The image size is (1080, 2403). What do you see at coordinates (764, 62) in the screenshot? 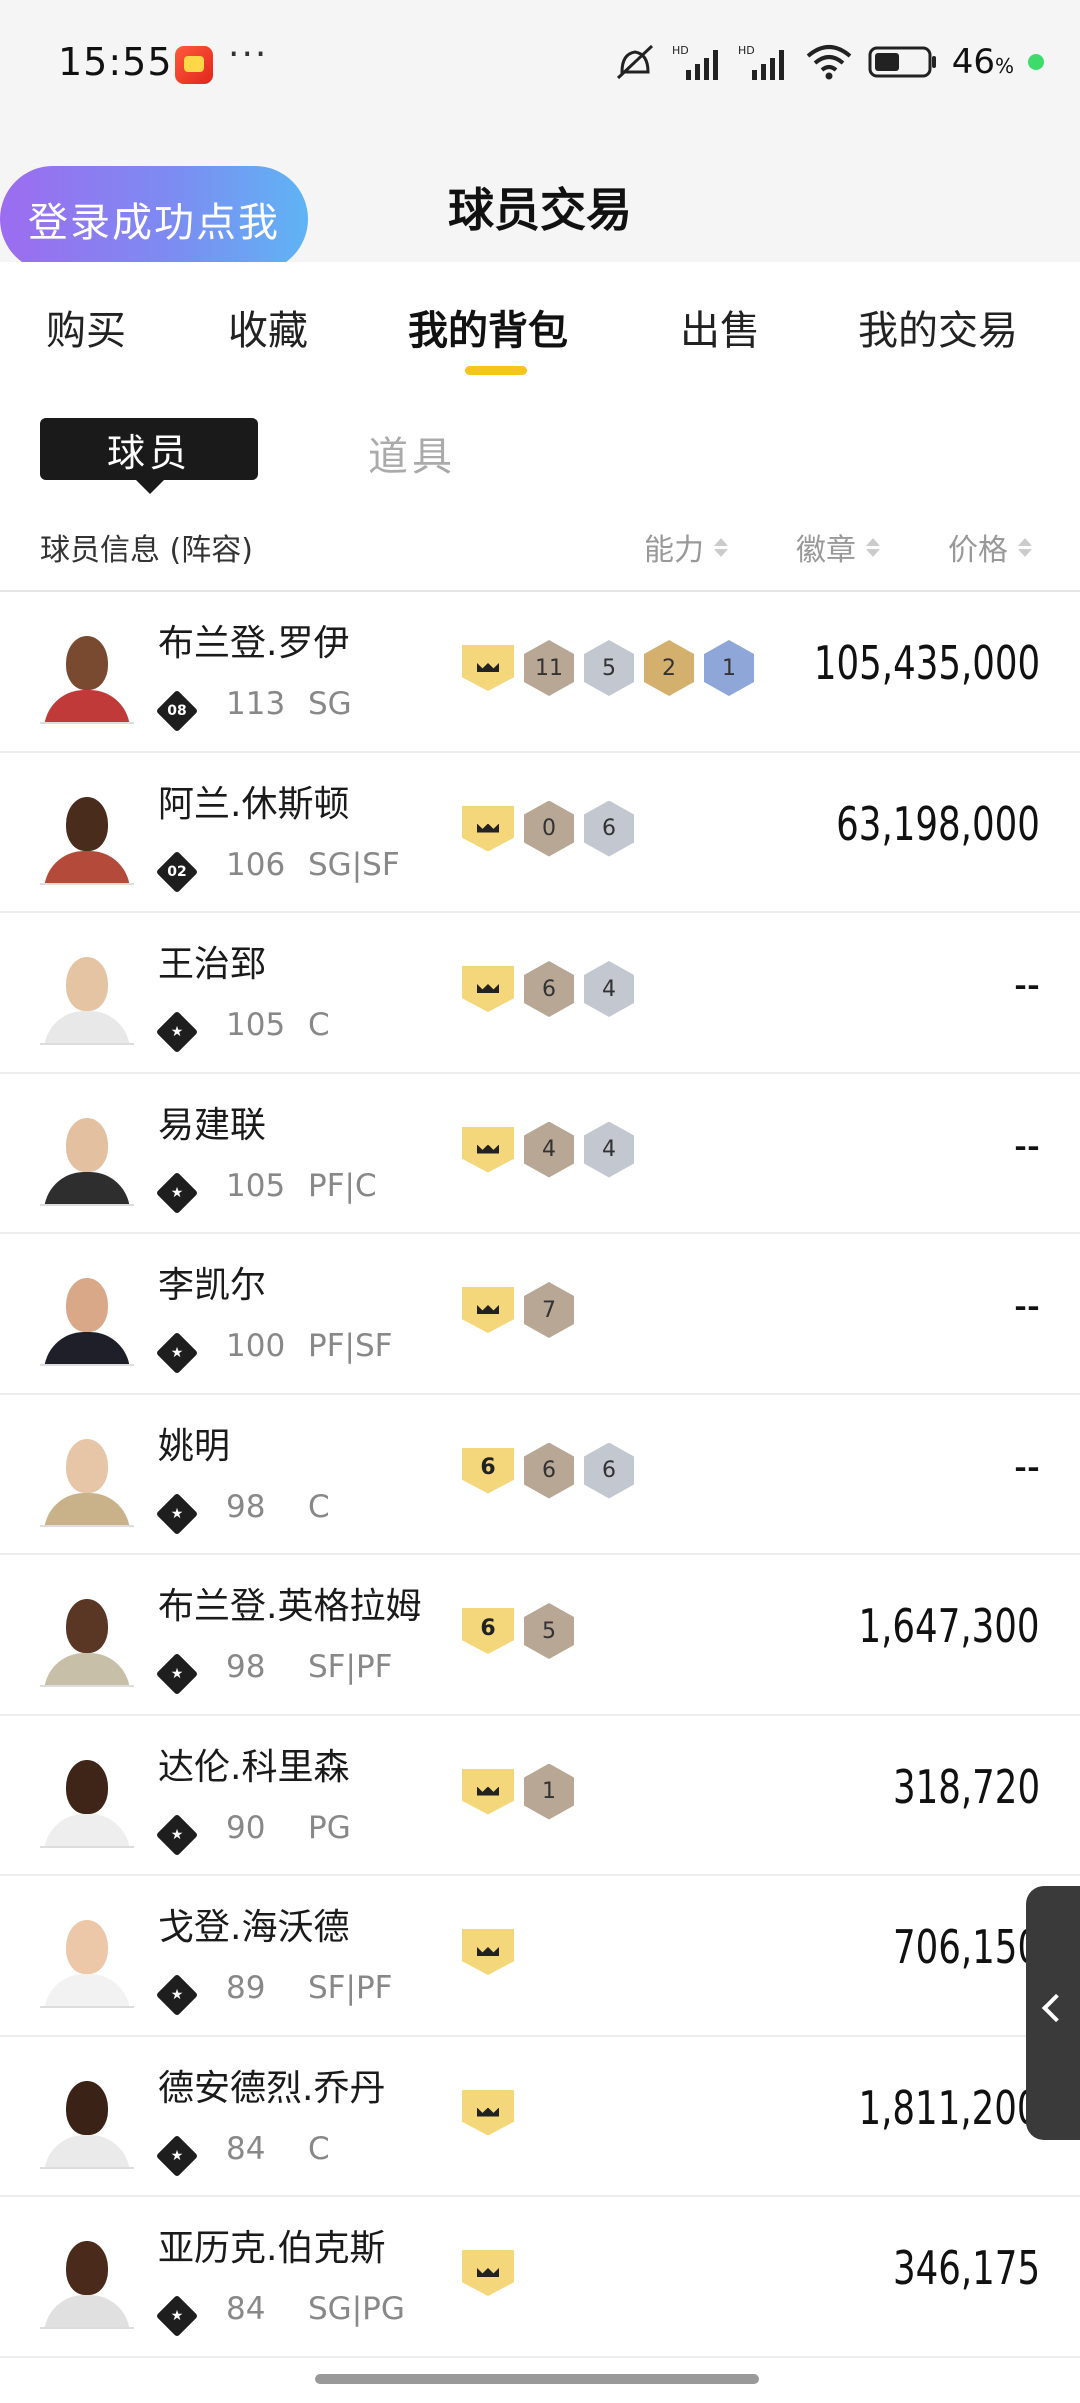
I see `signal-hd-icon-2: HD` at bounding box center [764, 62].